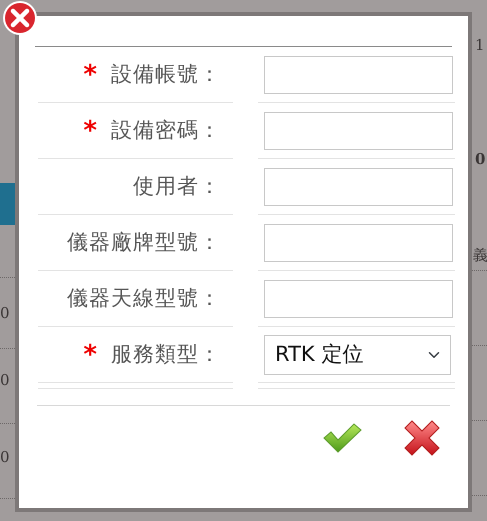 Image resolution: width=487 pixels, height=521 pixels. I want to click on background-text: 1, so click(480, 45).